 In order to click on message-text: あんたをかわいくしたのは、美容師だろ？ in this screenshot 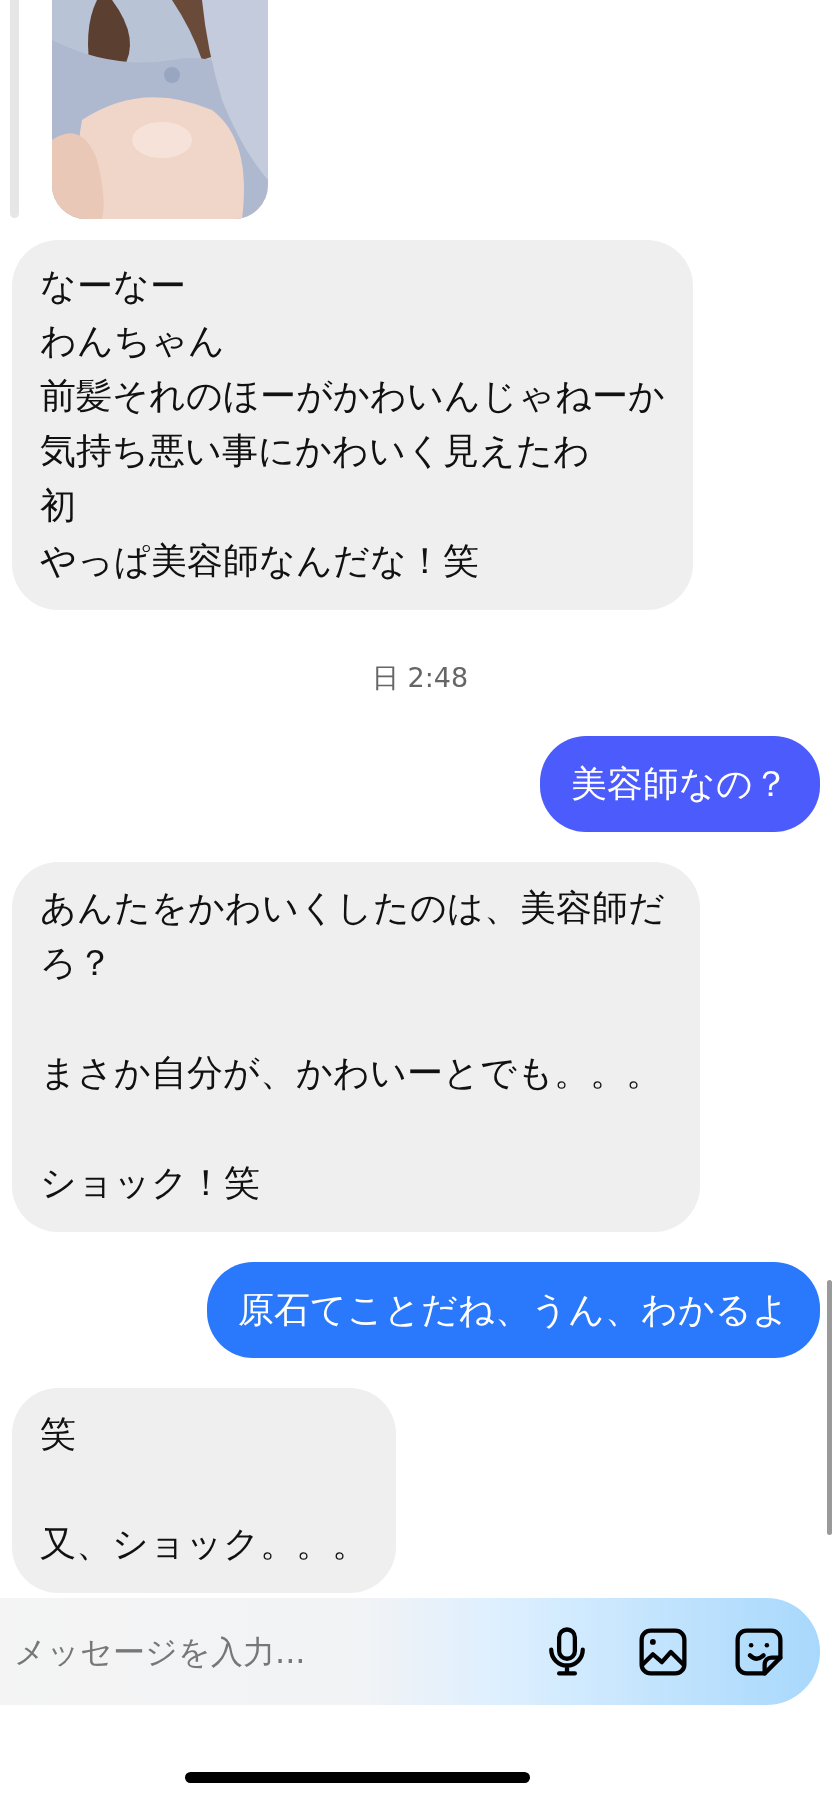, I will do `click(353, 935)`.